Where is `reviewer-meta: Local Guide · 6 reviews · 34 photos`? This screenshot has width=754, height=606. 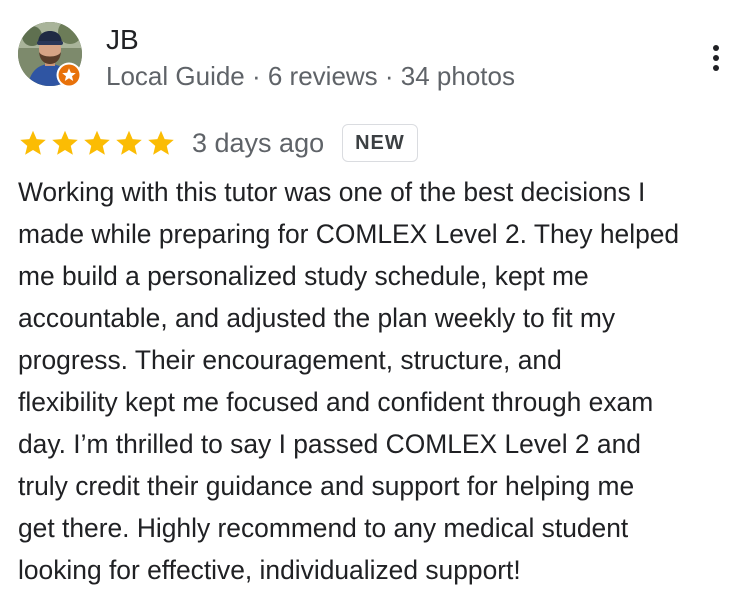 reviewer-meta: Local Guide · 6 reviews · 34 photos is located at coordinates (310, 76).